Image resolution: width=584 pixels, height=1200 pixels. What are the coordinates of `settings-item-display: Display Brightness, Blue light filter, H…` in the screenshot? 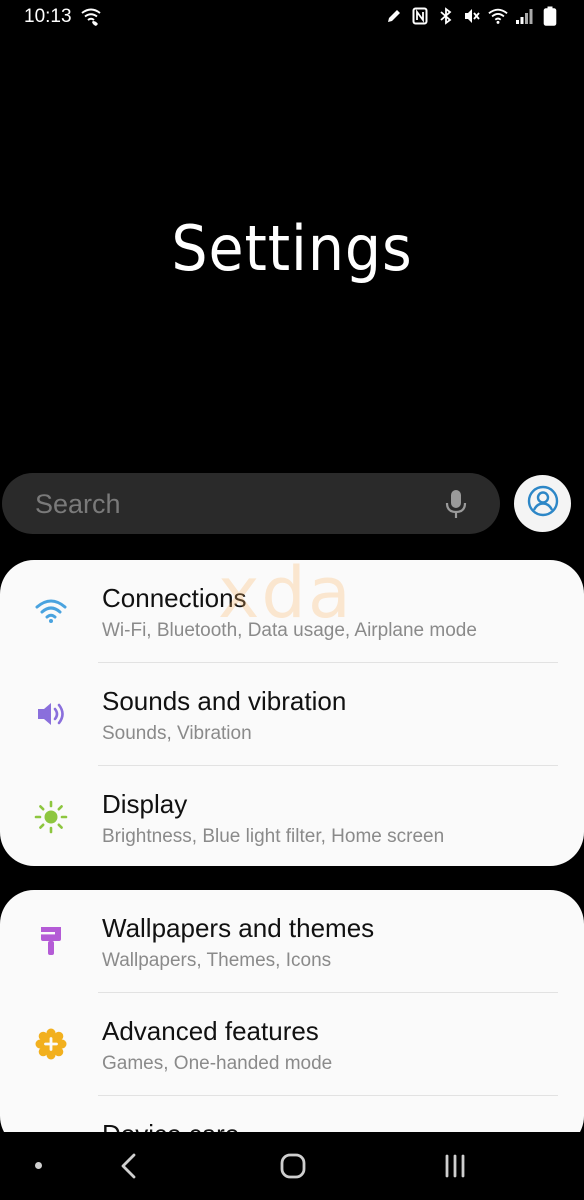 It's located at (292, 817).